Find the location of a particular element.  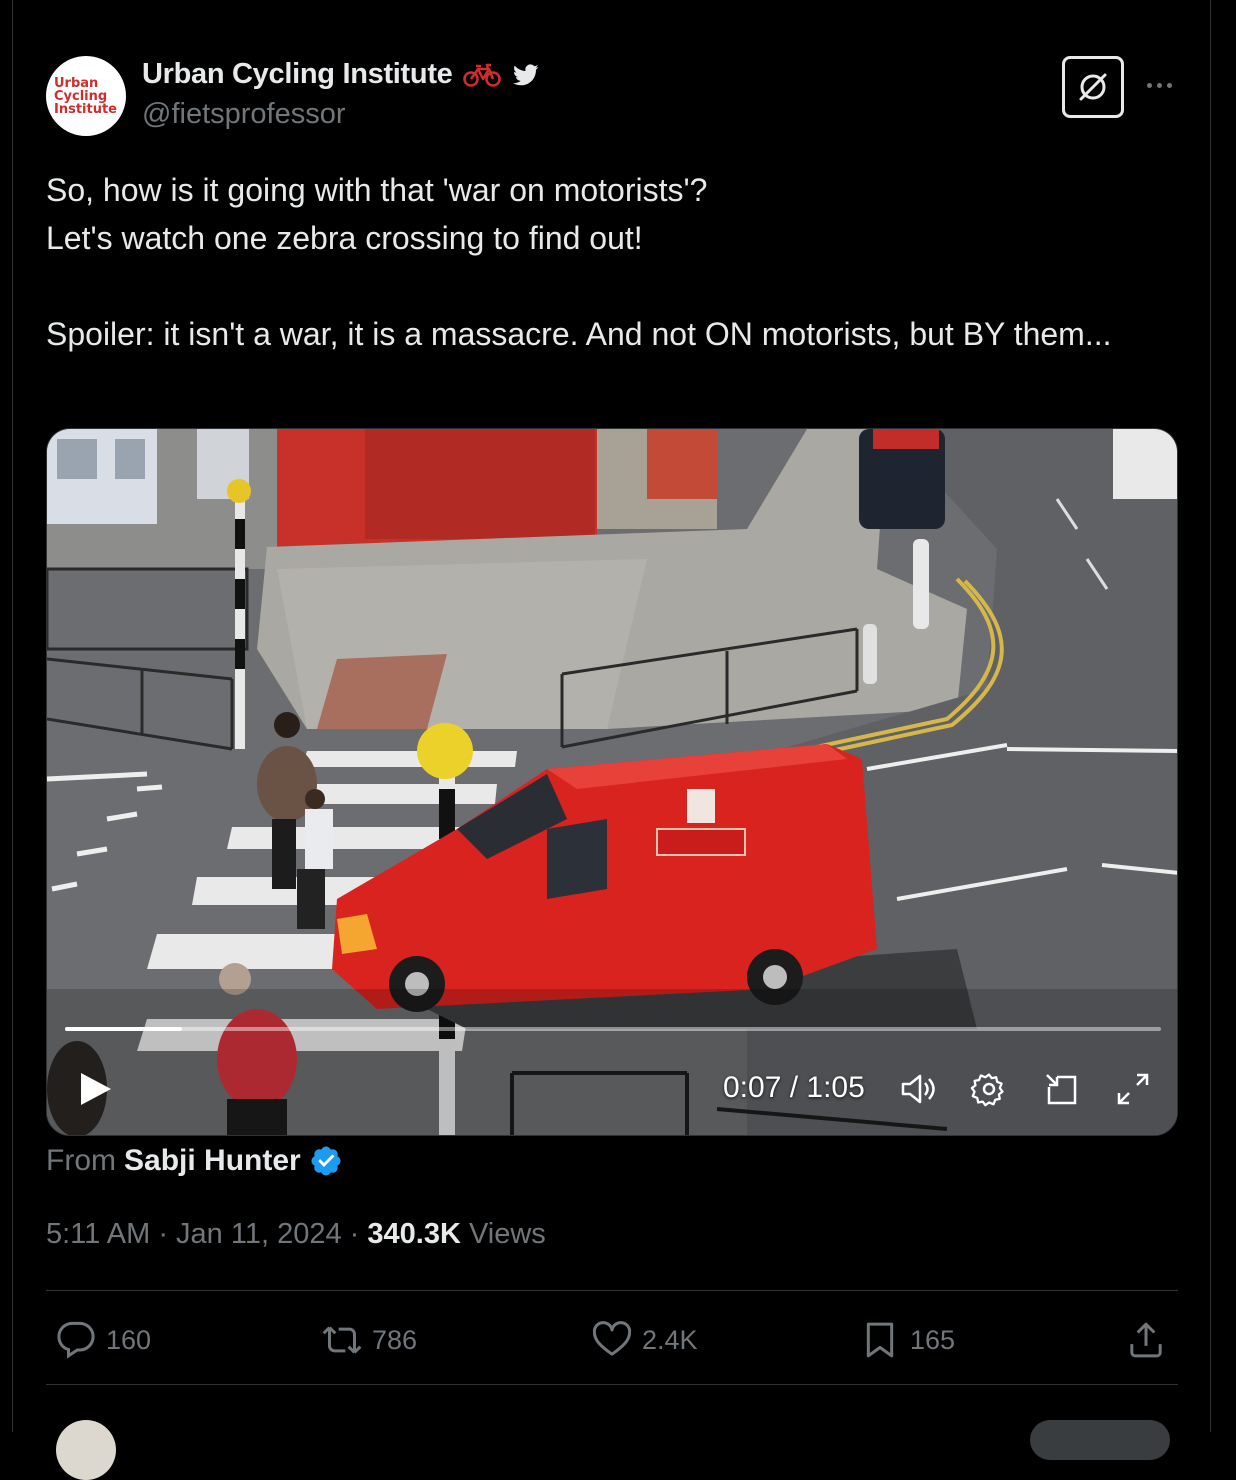

share-icon is located at coordinates (1146, 1340).